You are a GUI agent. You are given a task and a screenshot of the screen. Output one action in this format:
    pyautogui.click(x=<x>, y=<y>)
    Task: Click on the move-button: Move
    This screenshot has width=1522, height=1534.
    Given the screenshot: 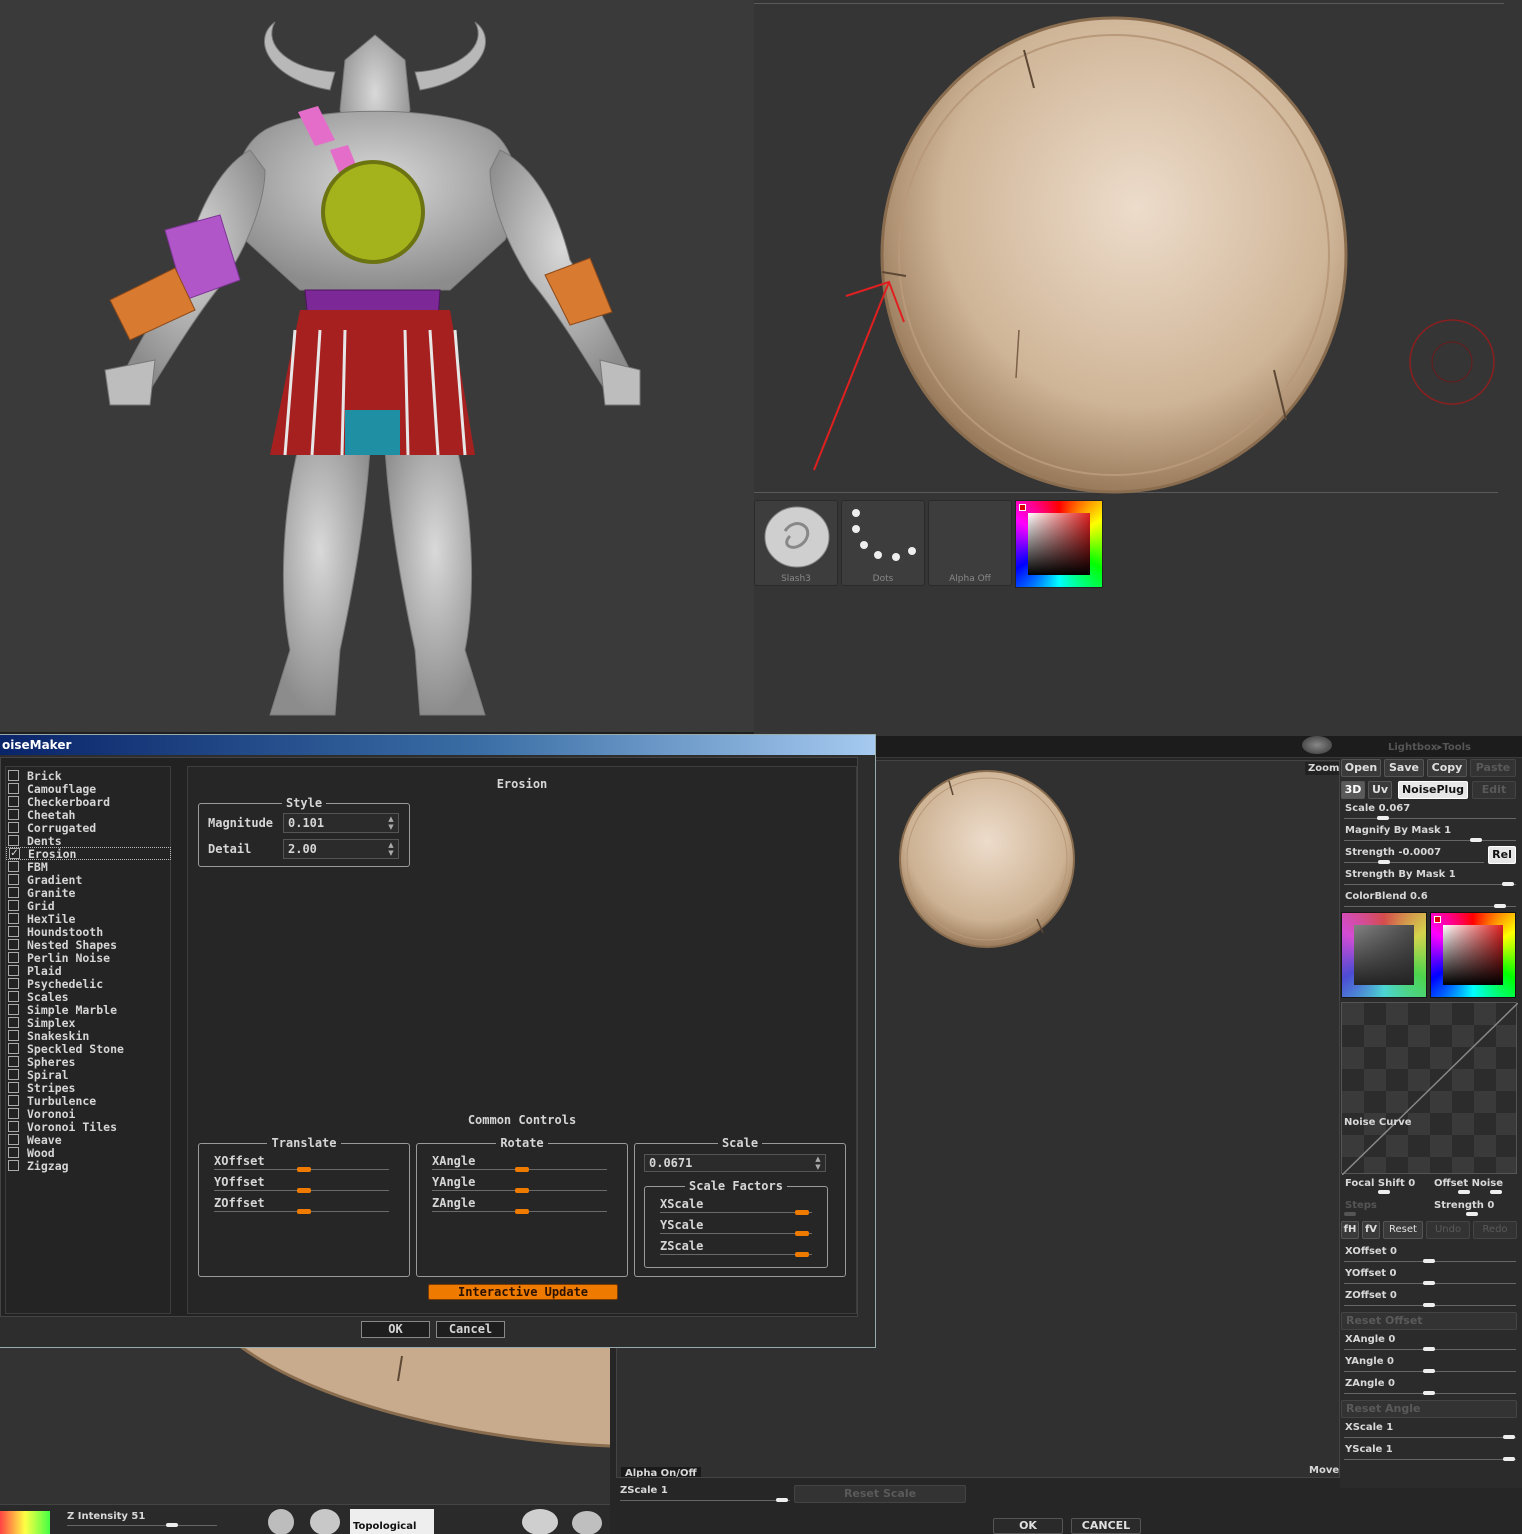 What is the action you would take?
    pyautogui.click(x=1324, y=1470)
    